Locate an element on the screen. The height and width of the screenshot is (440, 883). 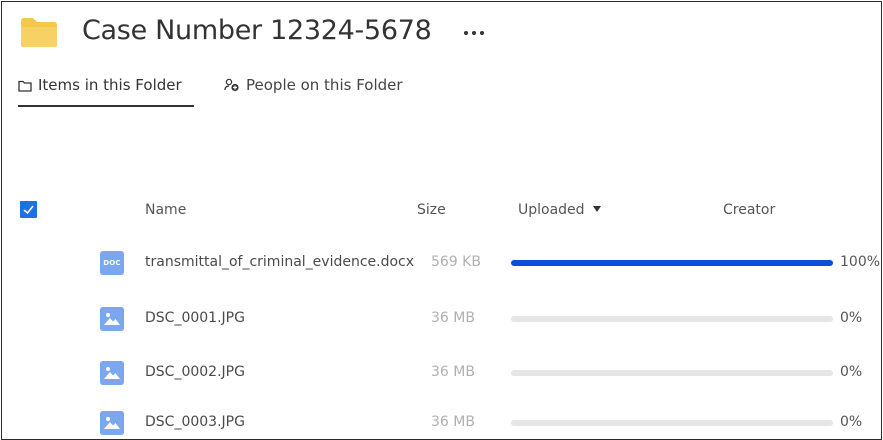
column-header-creator: Creator is located at coordinates (749, 210).